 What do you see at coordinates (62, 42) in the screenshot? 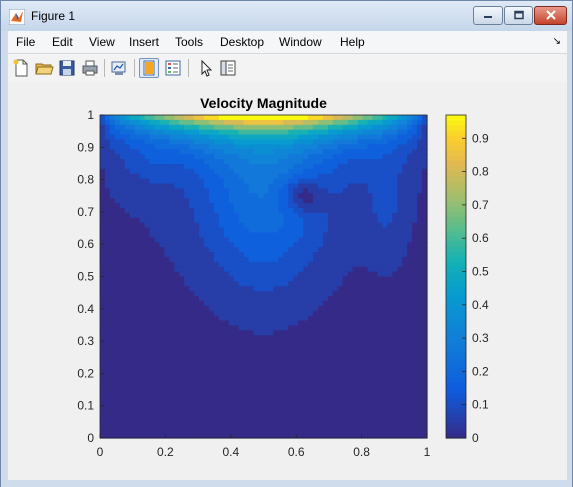
I see `menu-edit: Edit` at bounding box center [62, 42].